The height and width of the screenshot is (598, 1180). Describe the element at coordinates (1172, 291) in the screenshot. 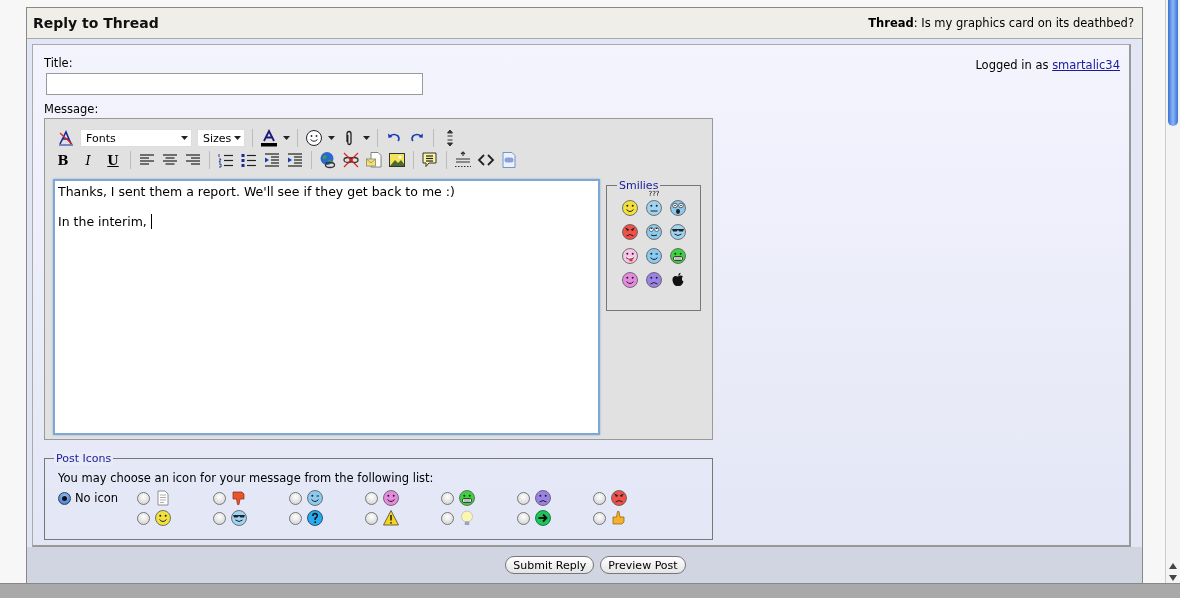

I see `scrollbar` at that location.